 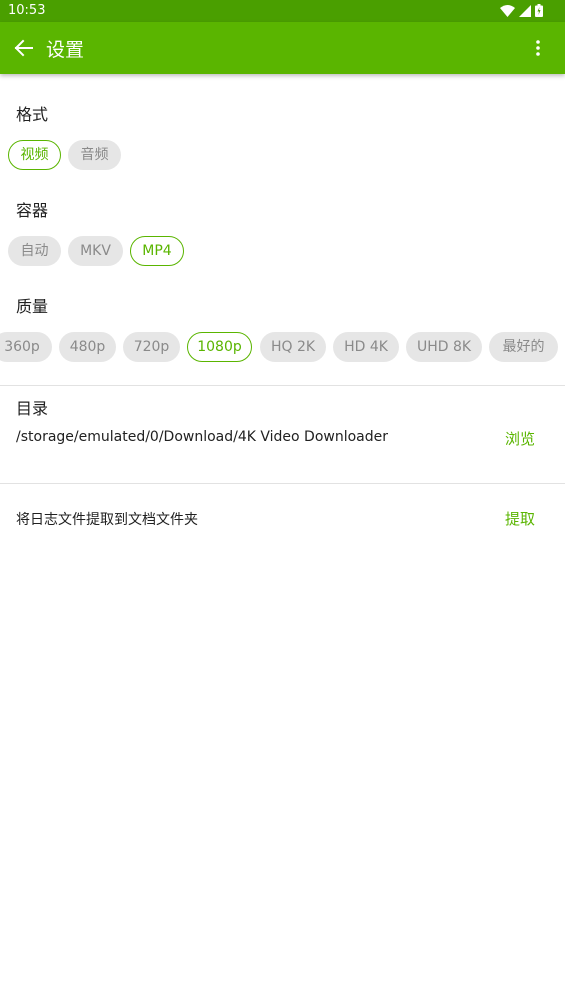 What do you see at coordinates (282, 155) in the screenshot?
I see `format-chip-row: 视频 音频` at bounding box center [282, 155].